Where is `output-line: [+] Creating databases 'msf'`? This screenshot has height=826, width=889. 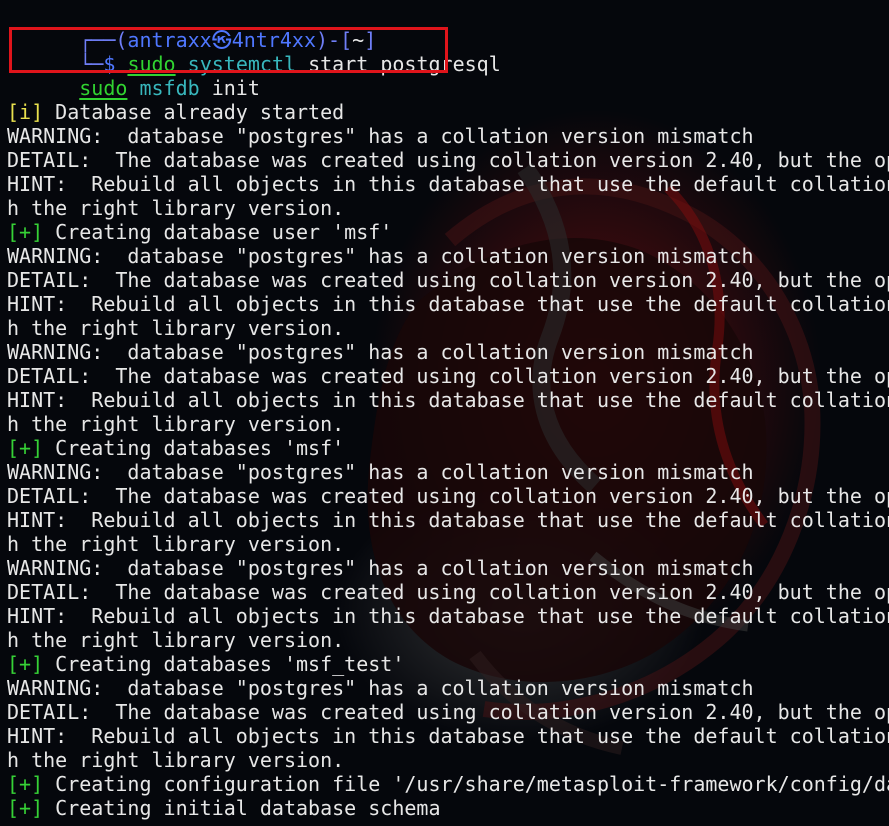
output-line: [+] Creating databases 'msf' is located at coordinates (175, 448).